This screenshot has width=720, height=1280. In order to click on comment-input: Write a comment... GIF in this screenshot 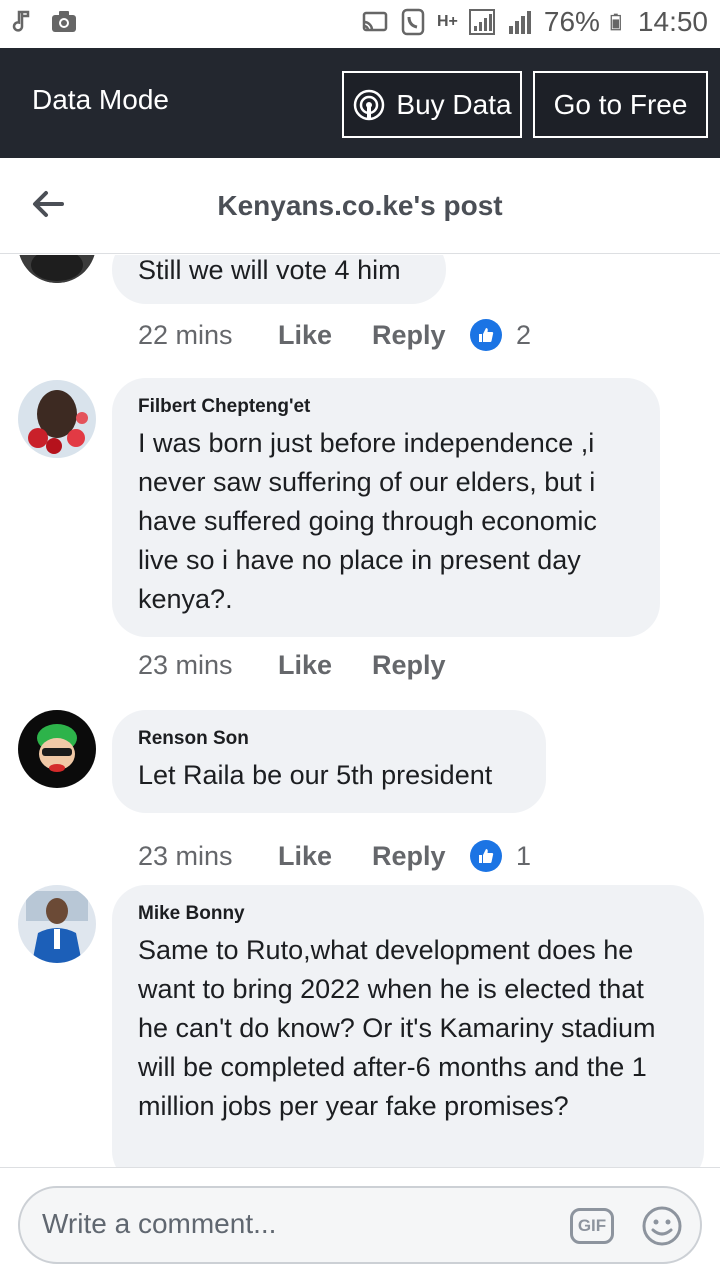, I will do `click(360, 1225)`.